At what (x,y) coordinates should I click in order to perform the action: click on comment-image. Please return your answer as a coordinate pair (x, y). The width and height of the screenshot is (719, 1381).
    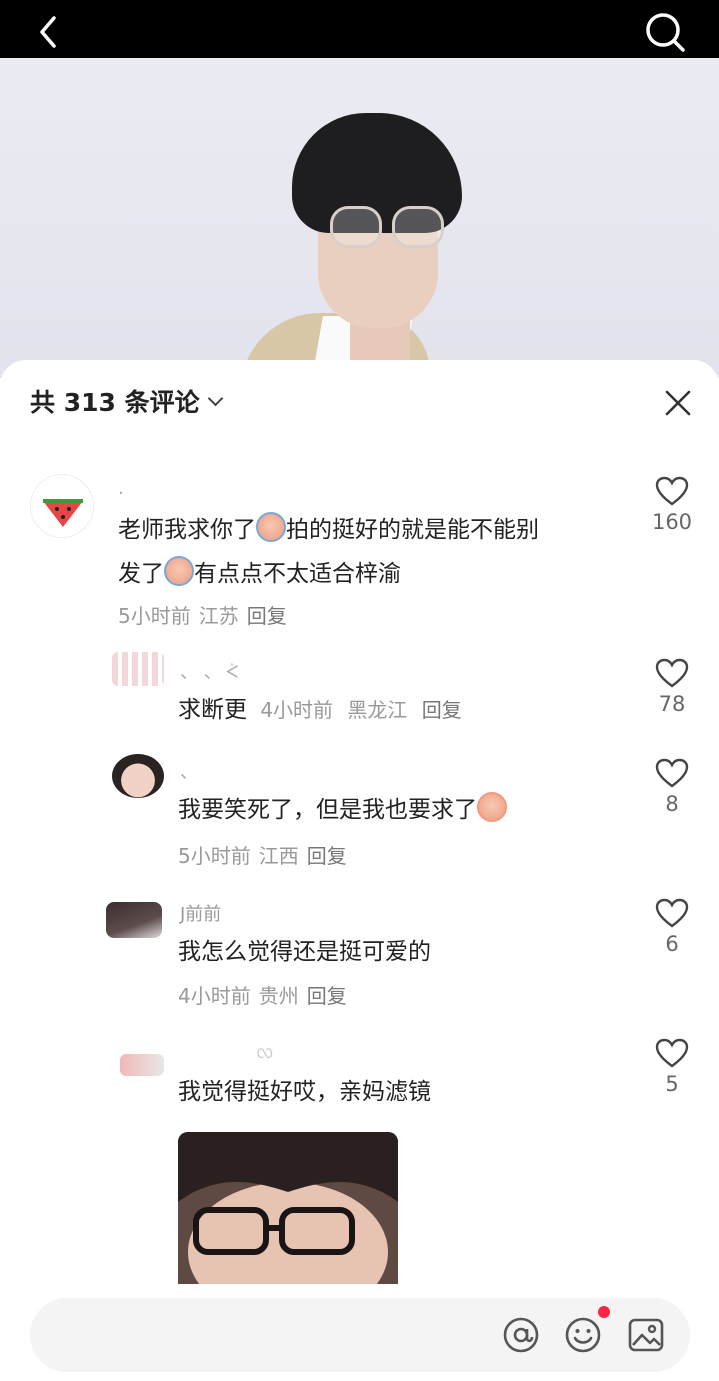
    Looking at the image, I should click on (288, 1208).